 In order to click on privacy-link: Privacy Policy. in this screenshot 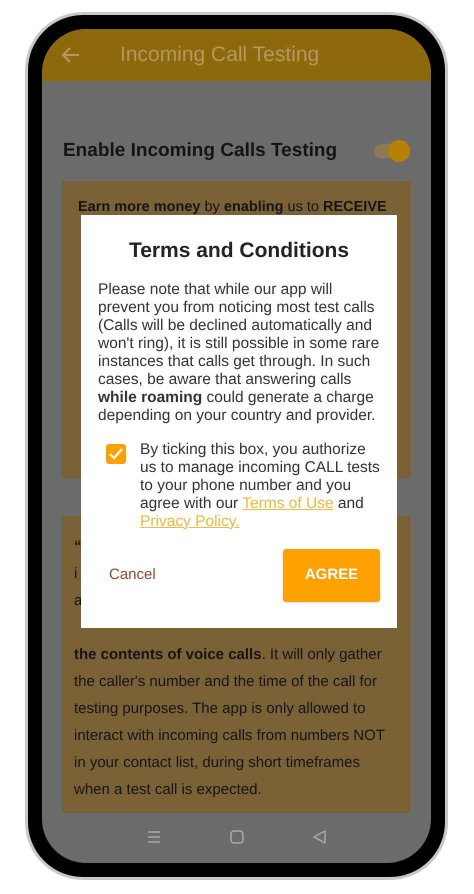, I will do `click(190, 521)`.